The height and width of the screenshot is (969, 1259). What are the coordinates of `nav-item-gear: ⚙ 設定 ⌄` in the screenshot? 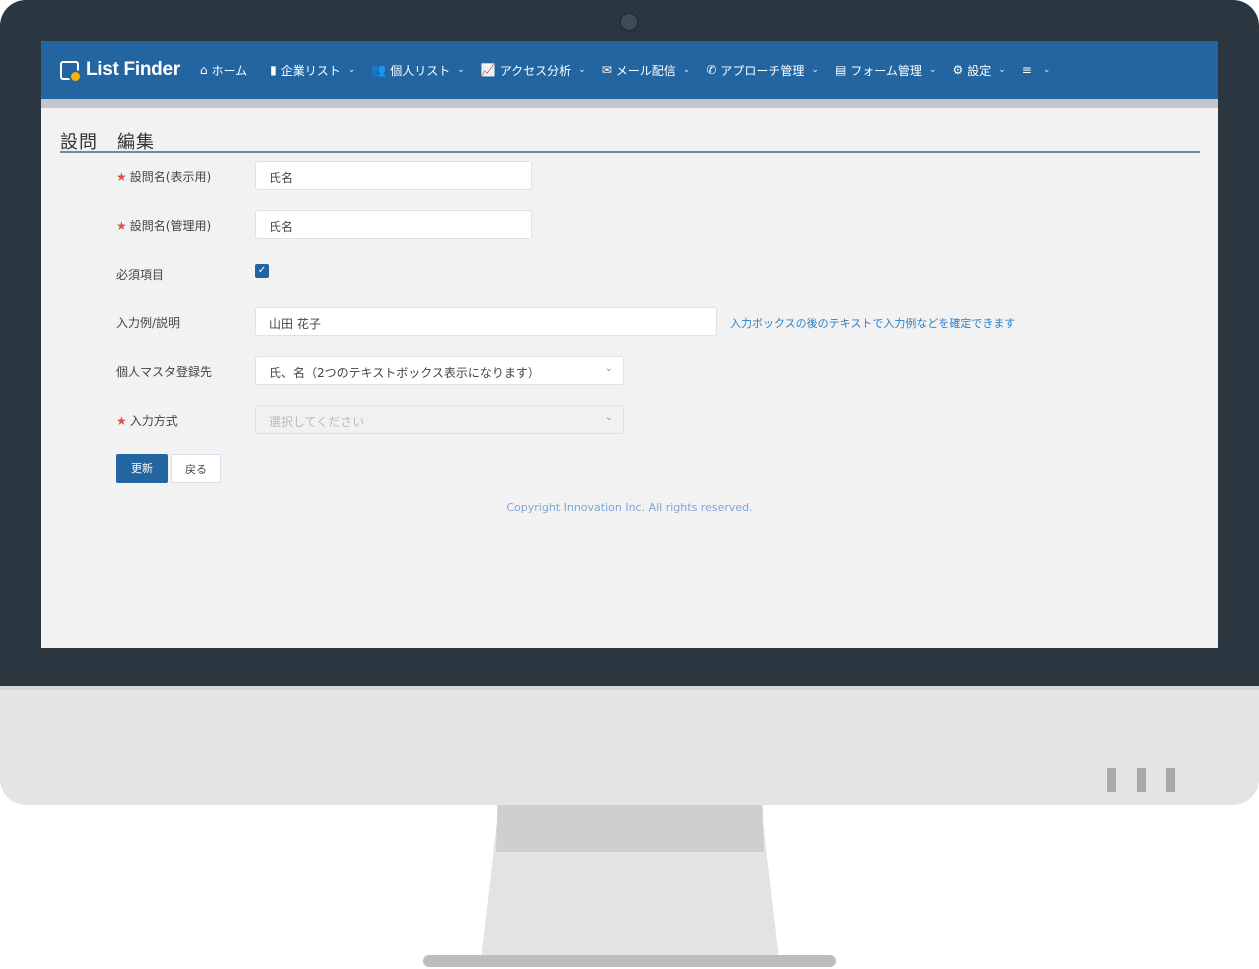 It's located at (978, 70).